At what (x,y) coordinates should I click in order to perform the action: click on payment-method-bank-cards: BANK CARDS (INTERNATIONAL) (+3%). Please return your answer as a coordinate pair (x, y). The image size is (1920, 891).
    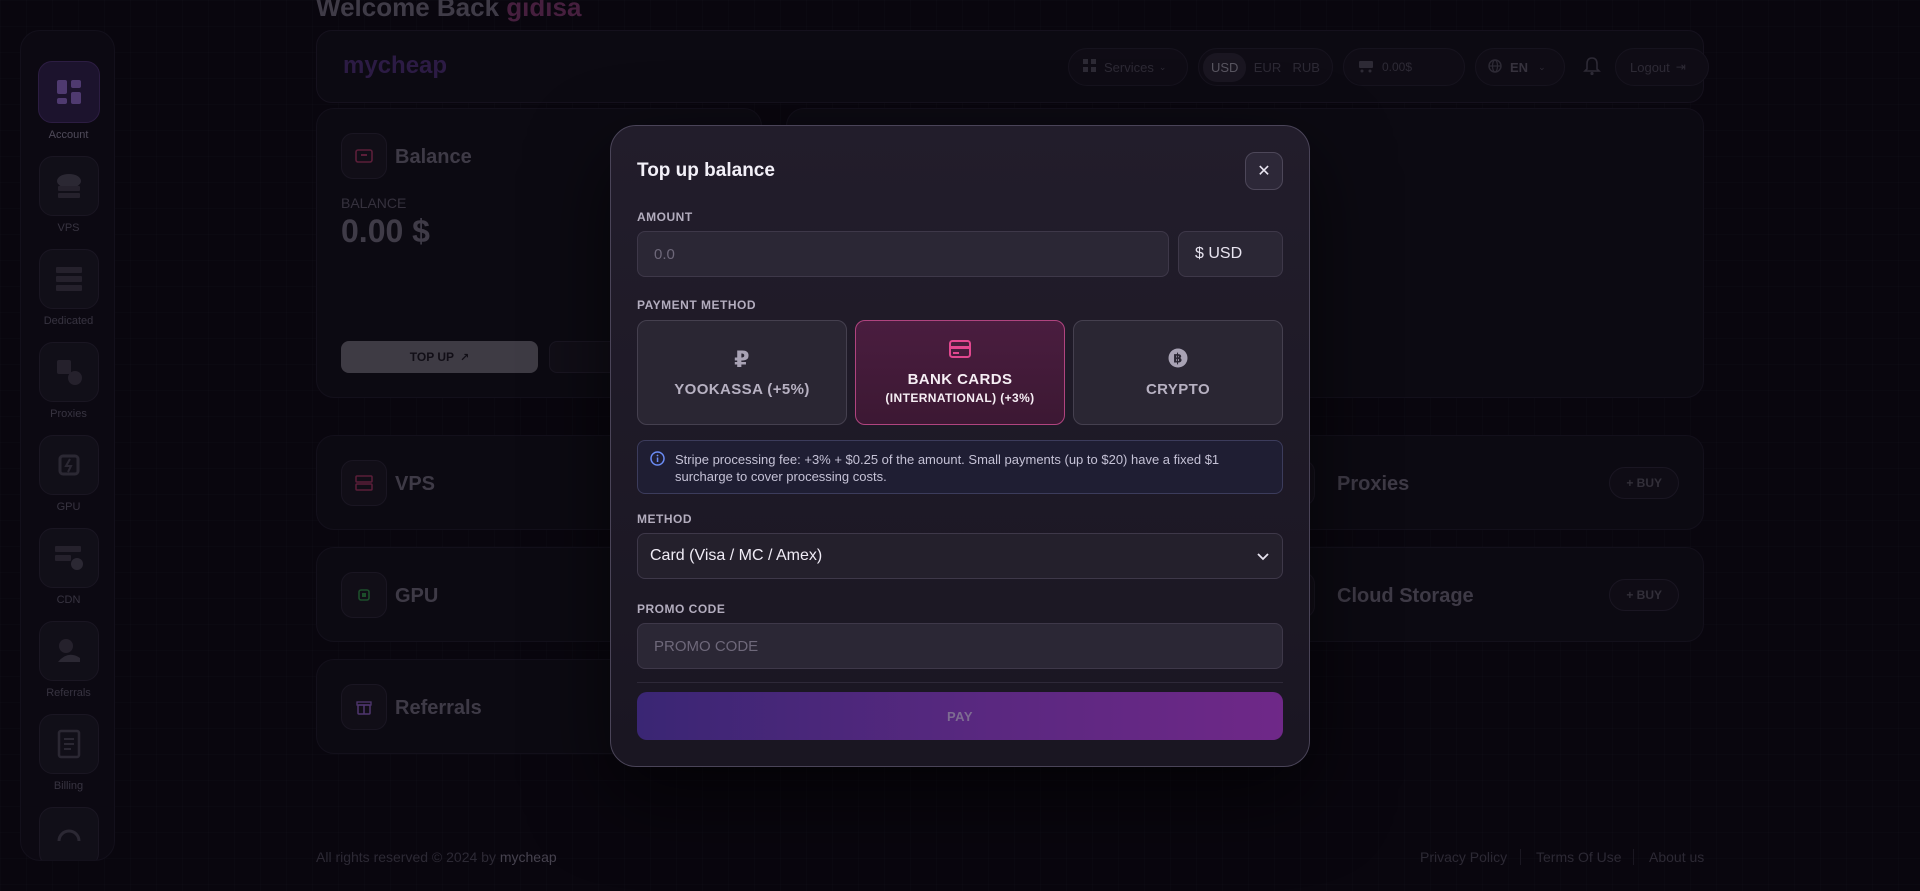
    Looking at the image, I should click on (960, 372).